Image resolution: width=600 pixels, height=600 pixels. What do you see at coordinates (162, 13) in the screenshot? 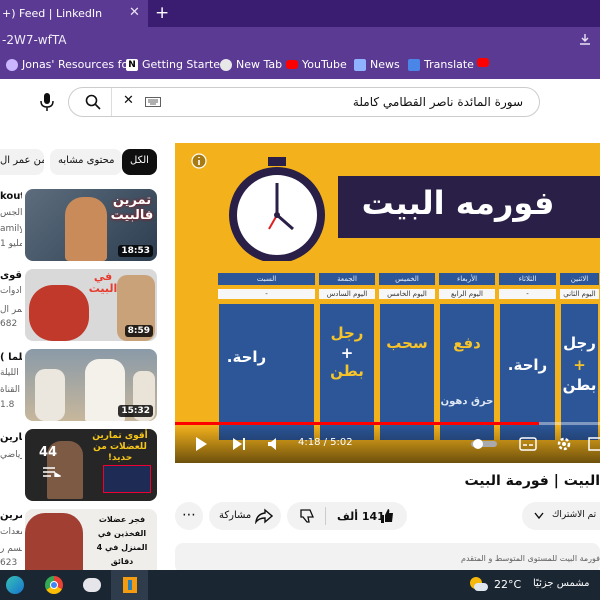
I see `new-tab-button: +` at bounding box center [162, 13].